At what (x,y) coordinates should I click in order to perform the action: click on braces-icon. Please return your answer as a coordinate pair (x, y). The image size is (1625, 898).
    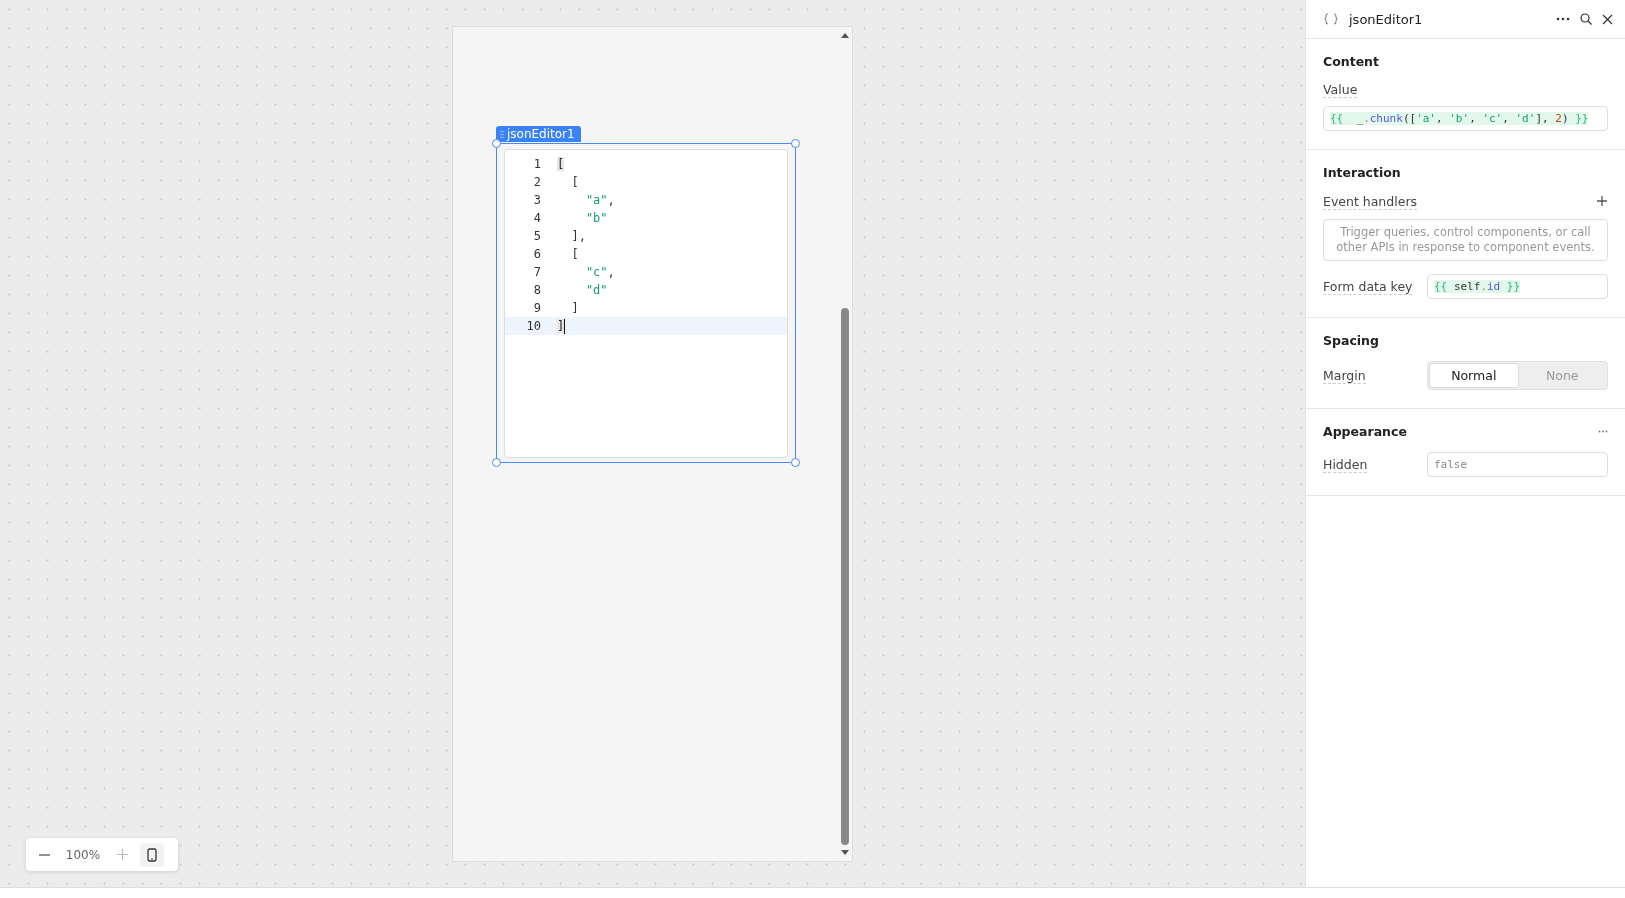
    Looking at the image, I should click on (1331, 19).